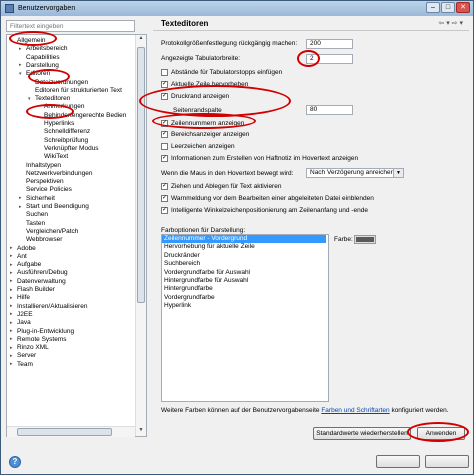 This screenshot has height=475, width=474. I want to click on color-option-item: Hyperlink, so click(245, 306).